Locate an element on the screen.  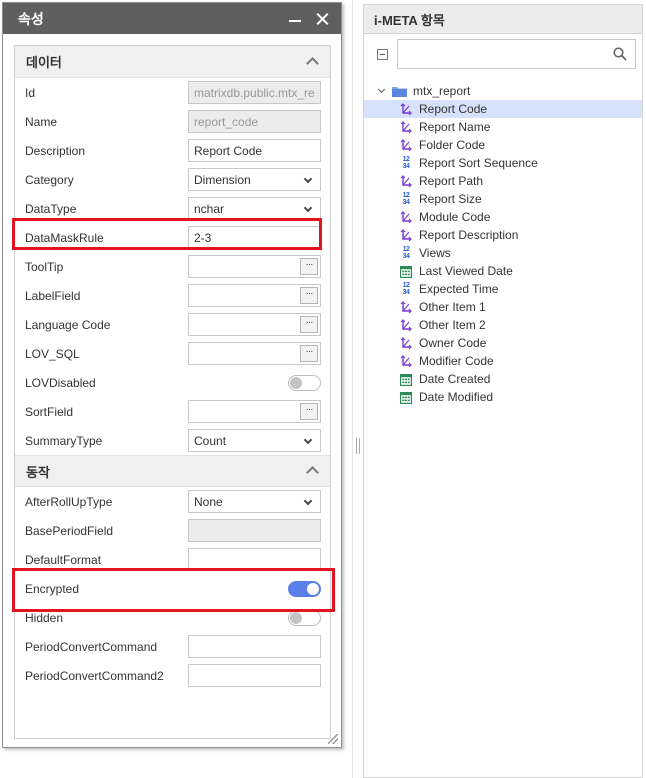
row-labelfield: LabelField ··· is located at coordinates (172, 295).